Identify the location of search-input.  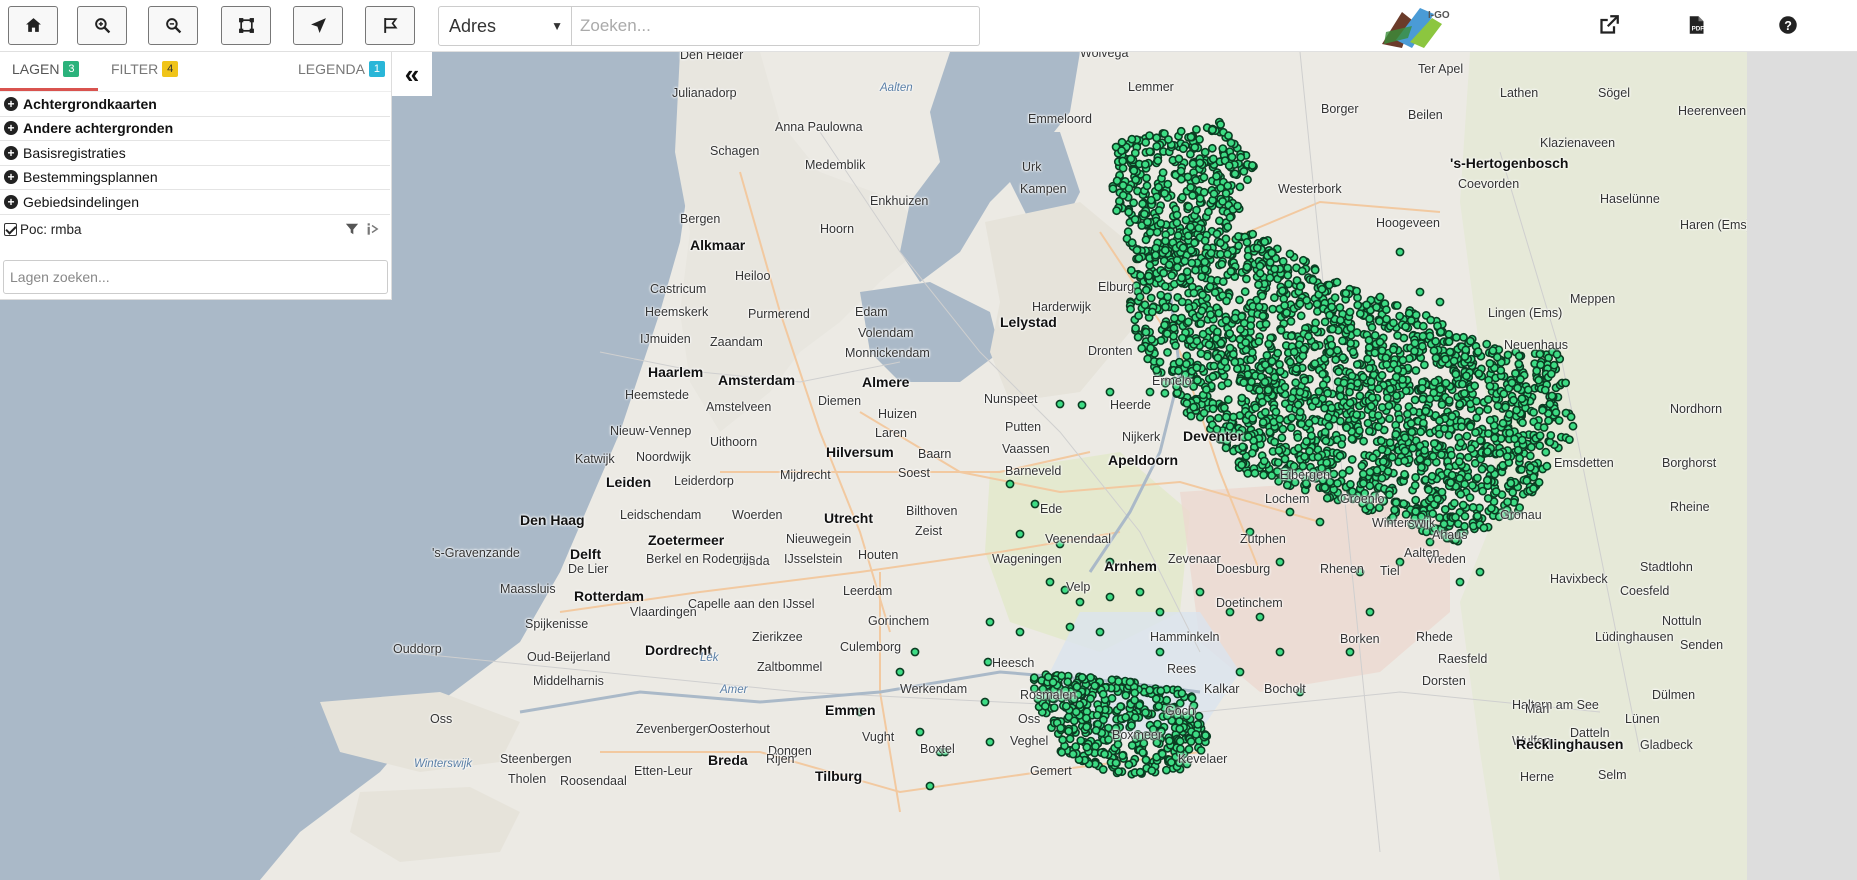
(776, 26).